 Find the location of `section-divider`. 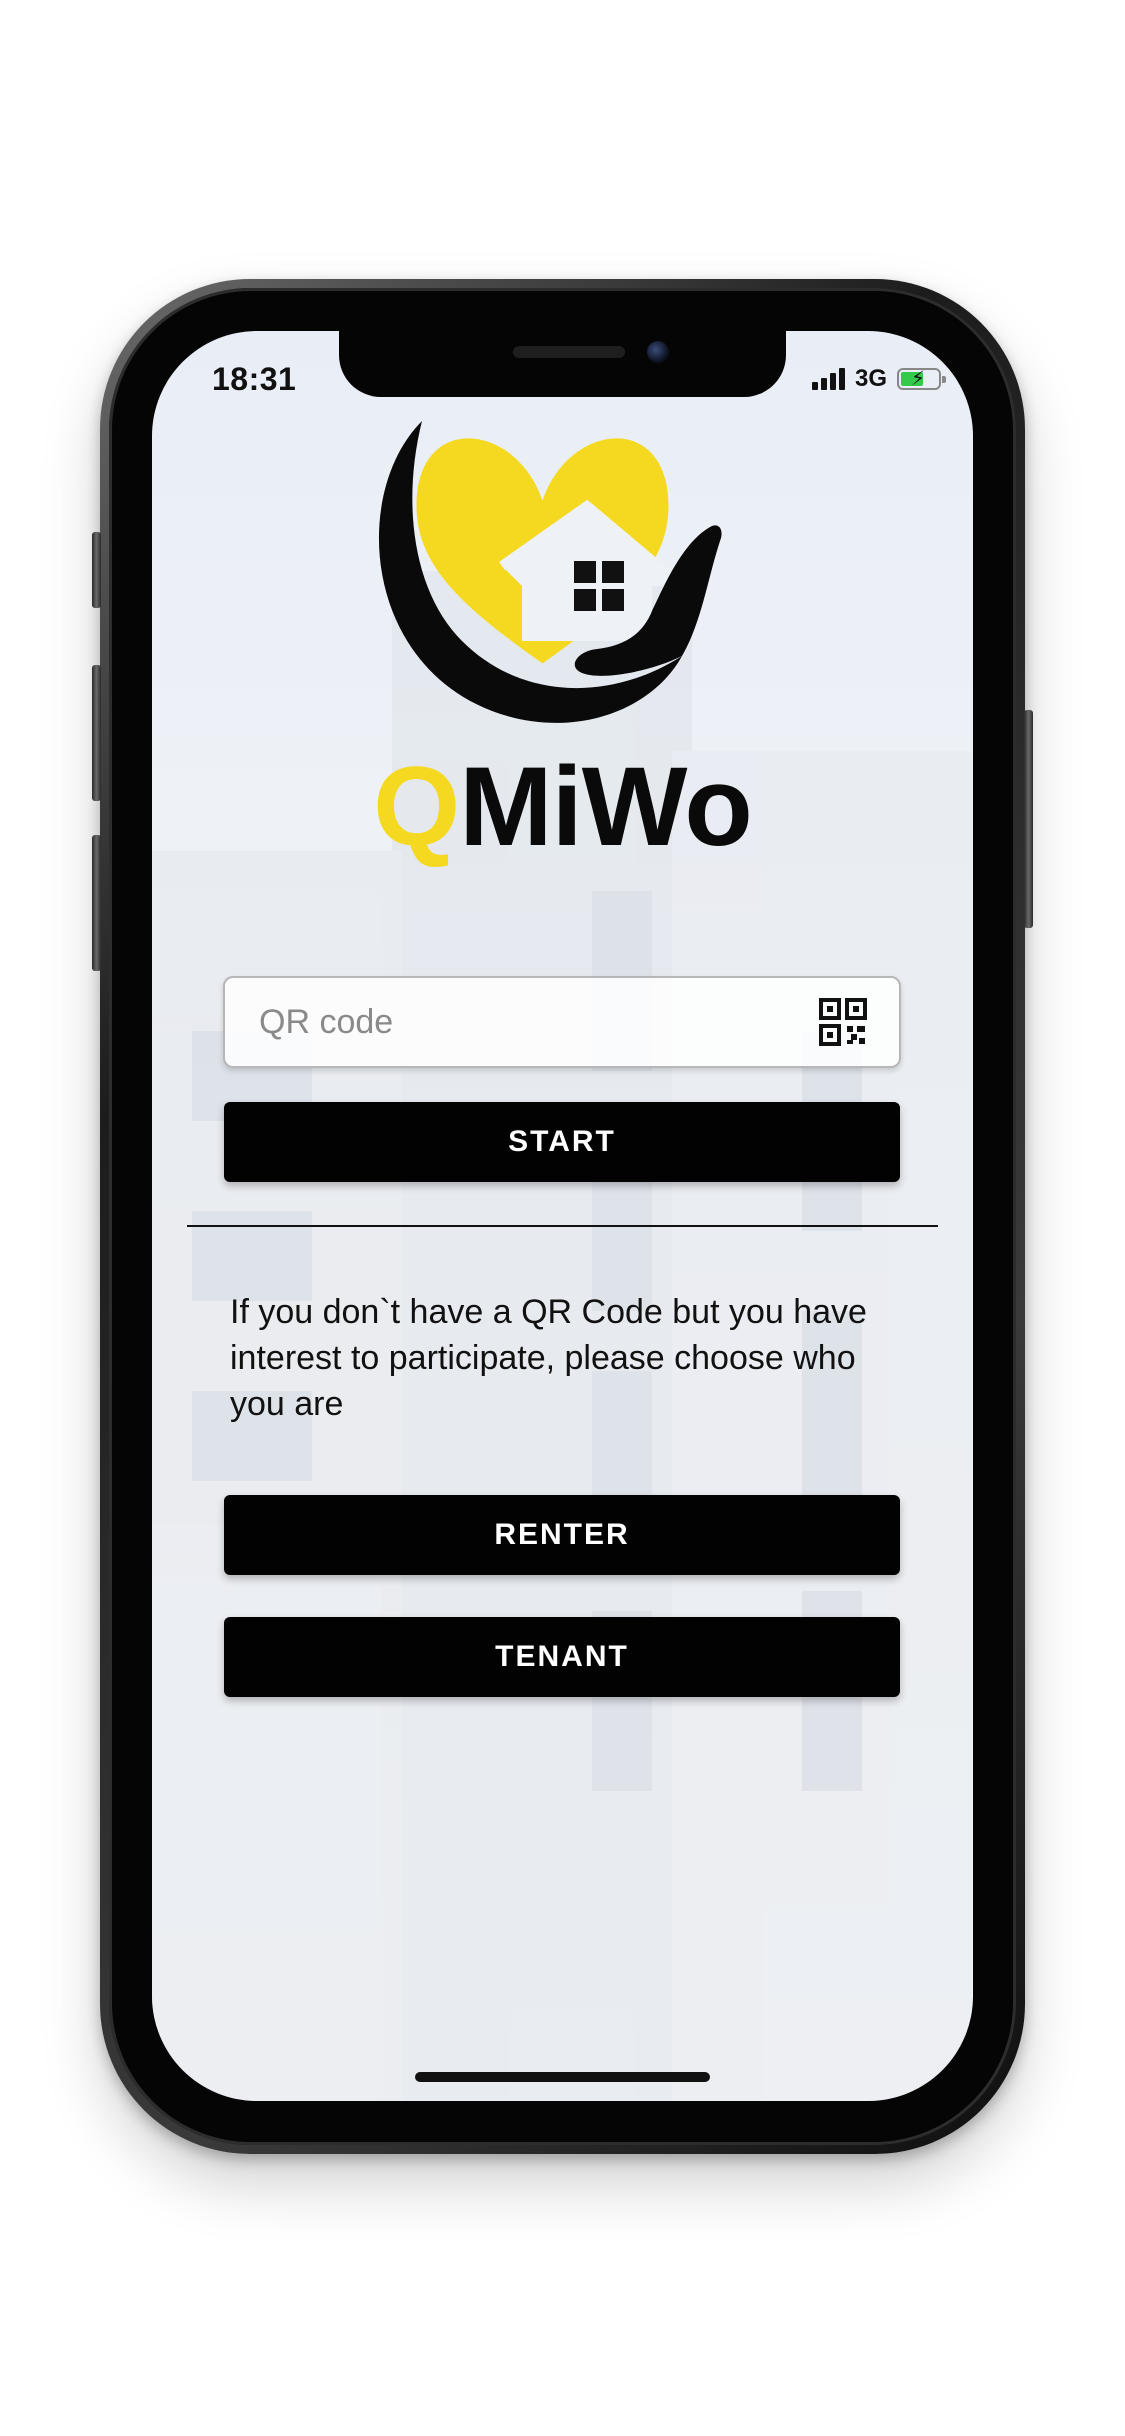

section-divider is located at coordinates (562, 1226).